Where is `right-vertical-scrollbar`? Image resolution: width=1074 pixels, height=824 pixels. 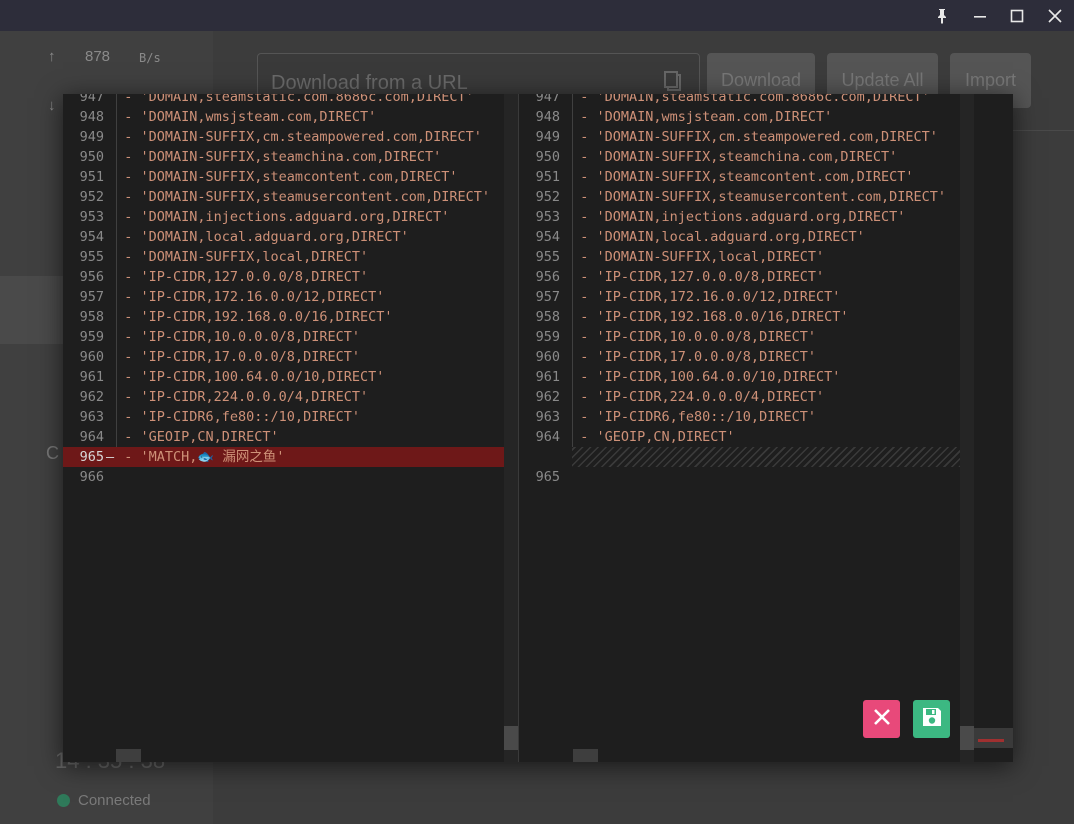
right-vertical-scrollbar is located at coordinates (967, 428).